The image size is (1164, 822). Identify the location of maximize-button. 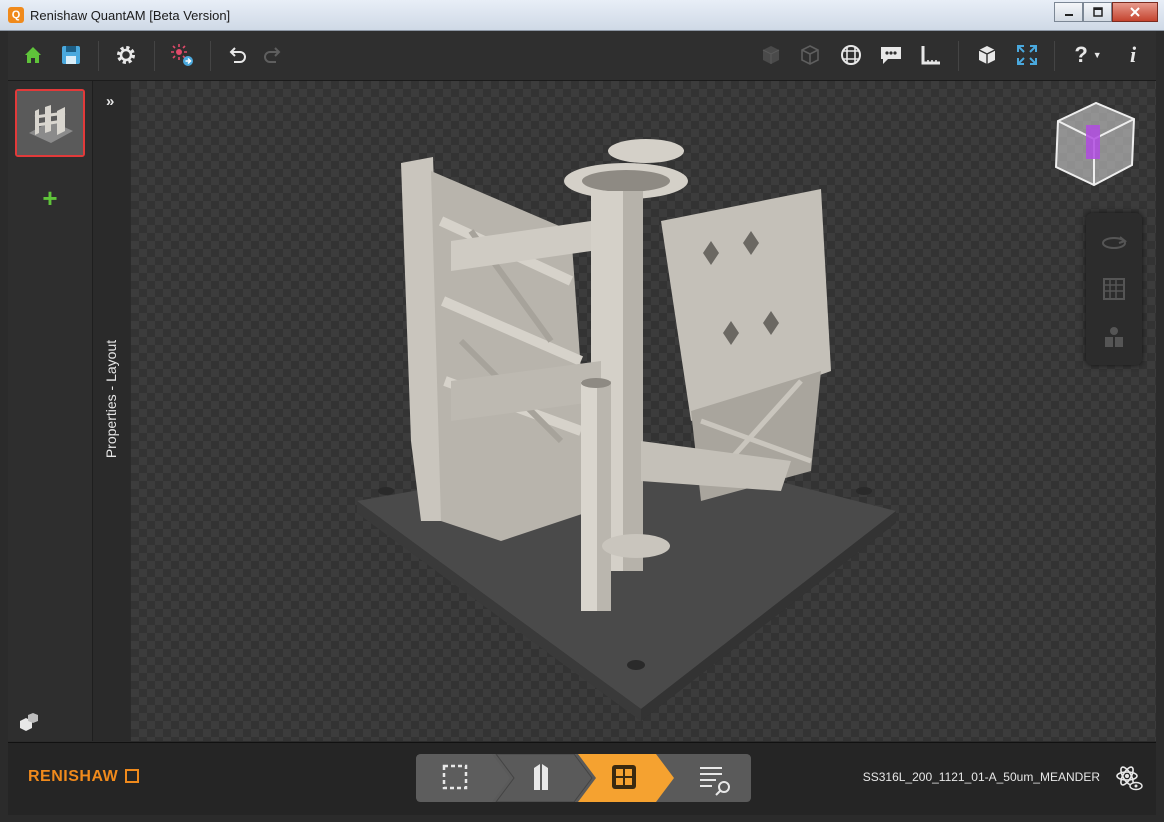
(1097, 12).